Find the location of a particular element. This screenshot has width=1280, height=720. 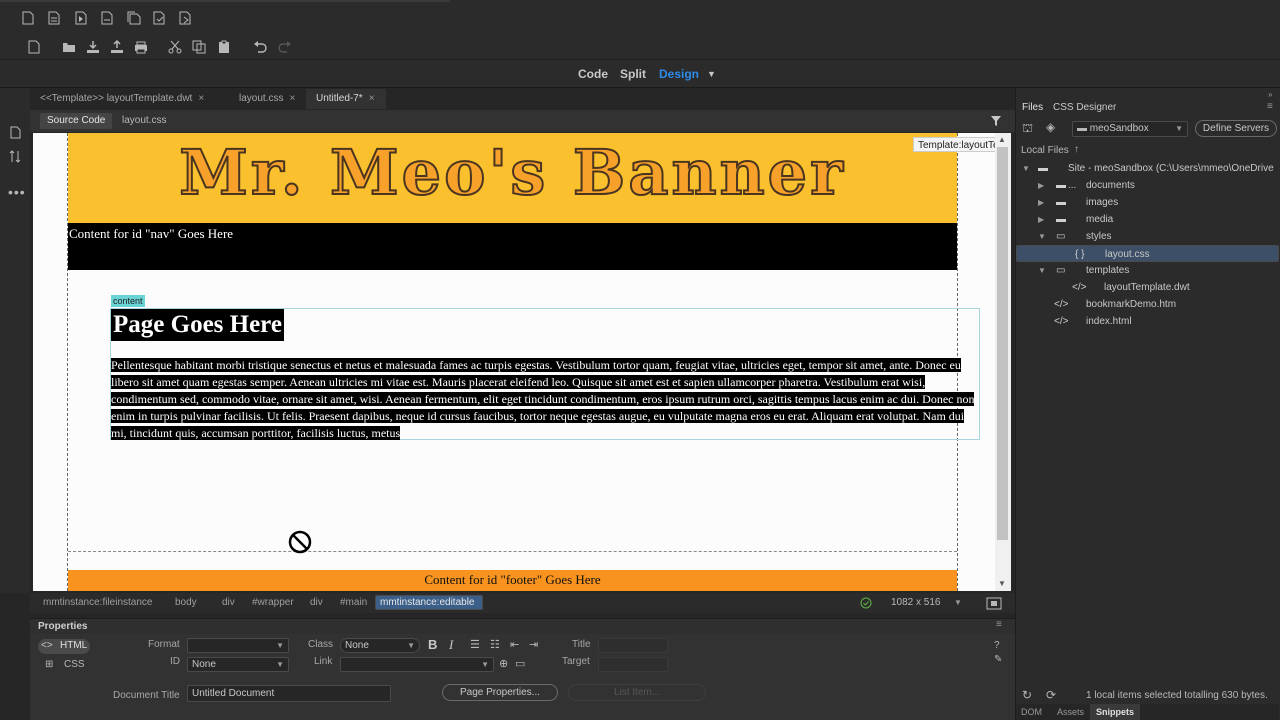

italic-button: I is located at coordinates (451, 645).